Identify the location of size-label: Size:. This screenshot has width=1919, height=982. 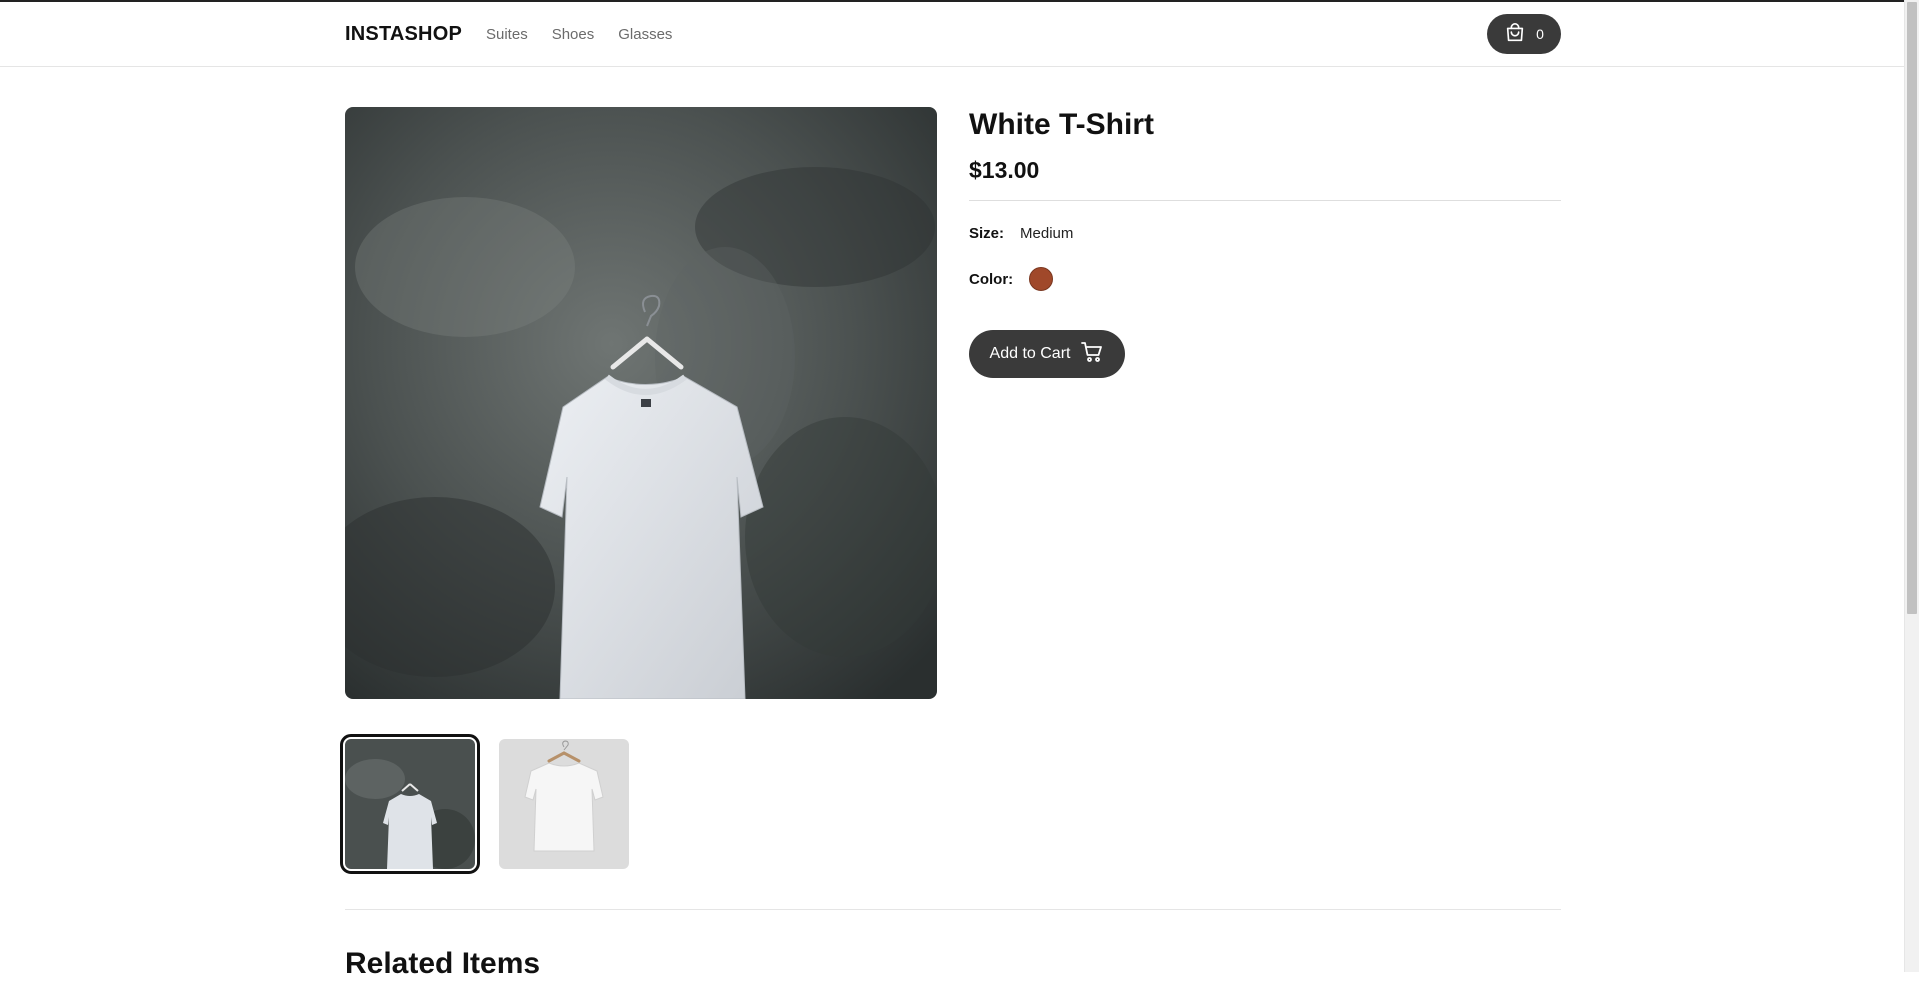
(987, 233).